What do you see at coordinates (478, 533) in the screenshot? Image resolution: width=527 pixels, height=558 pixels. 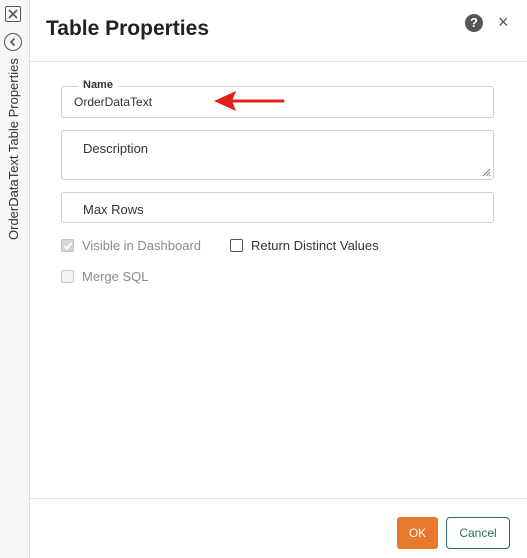 I see `cancel-button: Cancel` at bounding box center [478, 533].